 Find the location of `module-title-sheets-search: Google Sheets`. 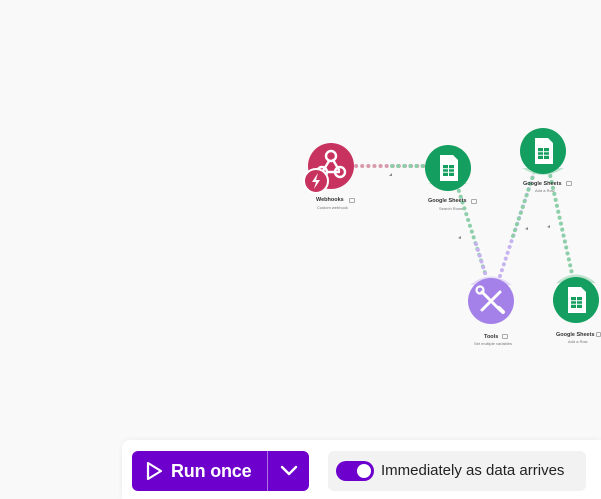

module-title-sheets-search: Google Sheets is located at coordinates (447, 201).